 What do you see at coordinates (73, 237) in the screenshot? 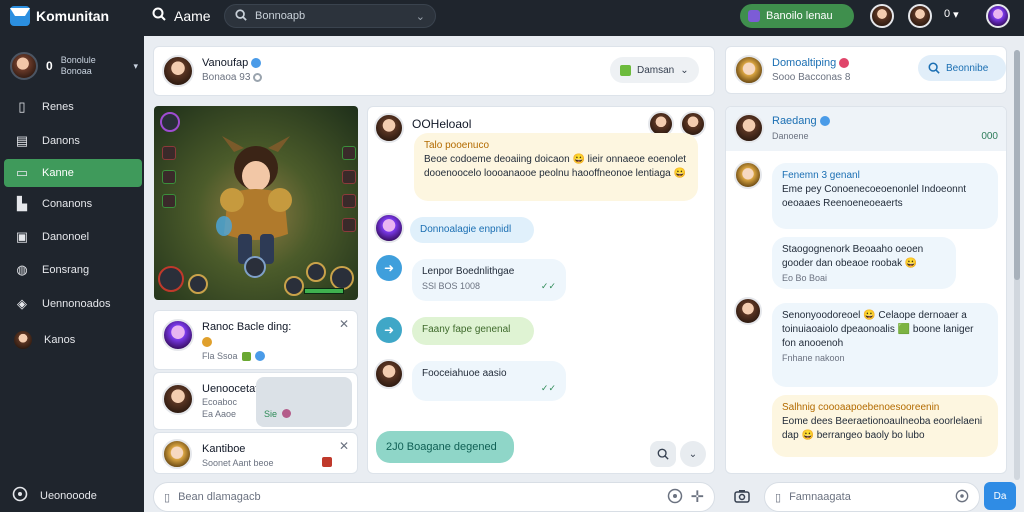
I see `sidebar-item-danonoel: ▣ Danonoel` at bounding box center [73, 237].